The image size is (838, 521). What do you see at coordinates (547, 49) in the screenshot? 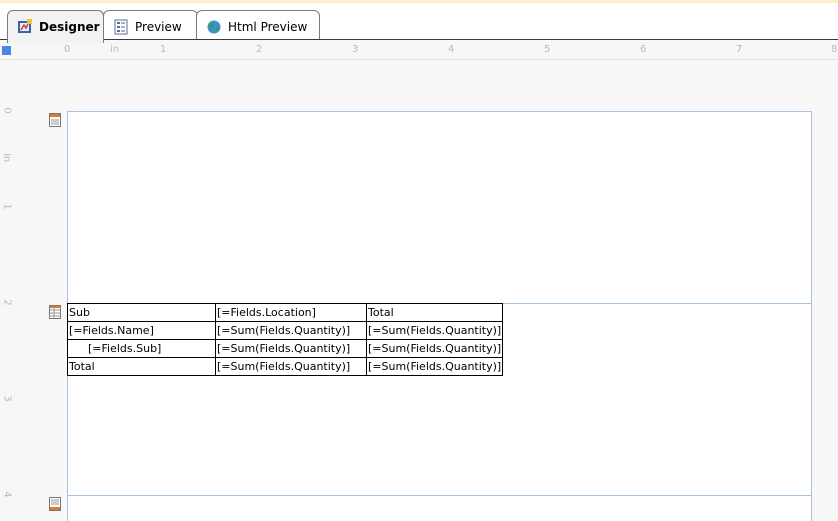
I see `ruler-number: 5` at bounding box center [547, 49].